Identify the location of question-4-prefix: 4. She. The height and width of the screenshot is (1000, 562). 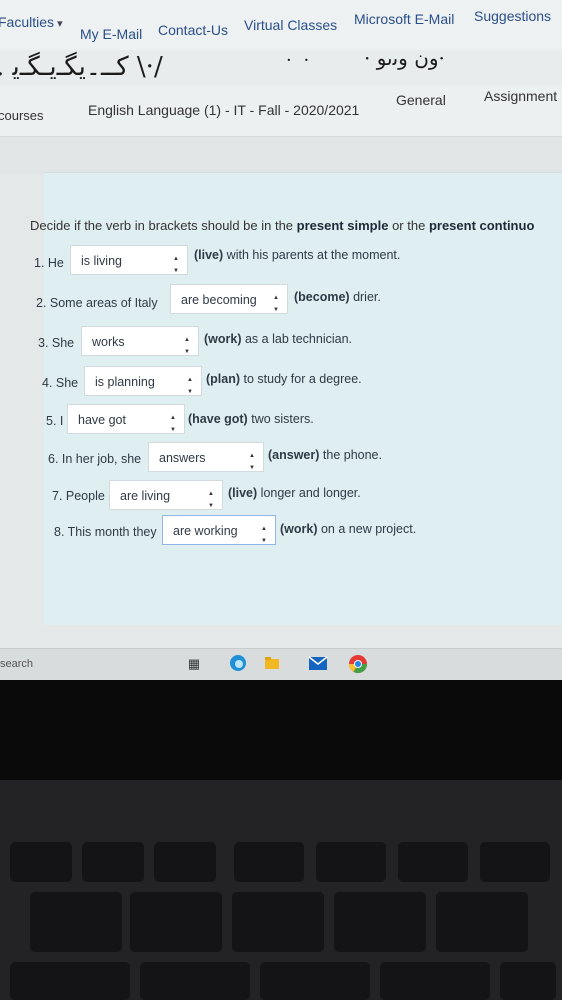
(60, 383).